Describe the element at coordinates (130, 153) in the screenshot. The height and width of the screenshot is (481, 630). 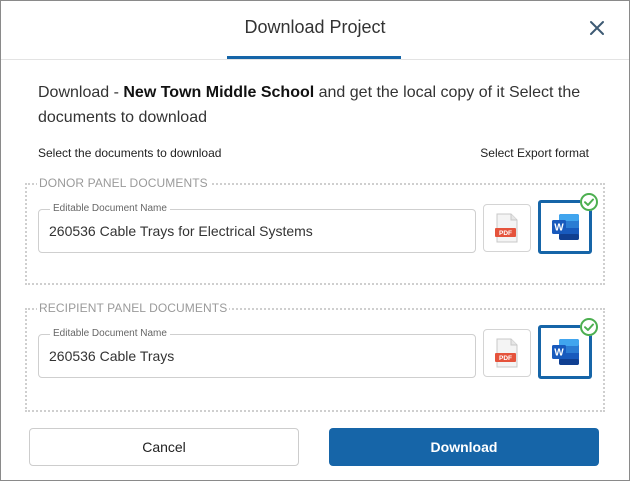
I see `select-documents-label: Select the documents to download` at that location.